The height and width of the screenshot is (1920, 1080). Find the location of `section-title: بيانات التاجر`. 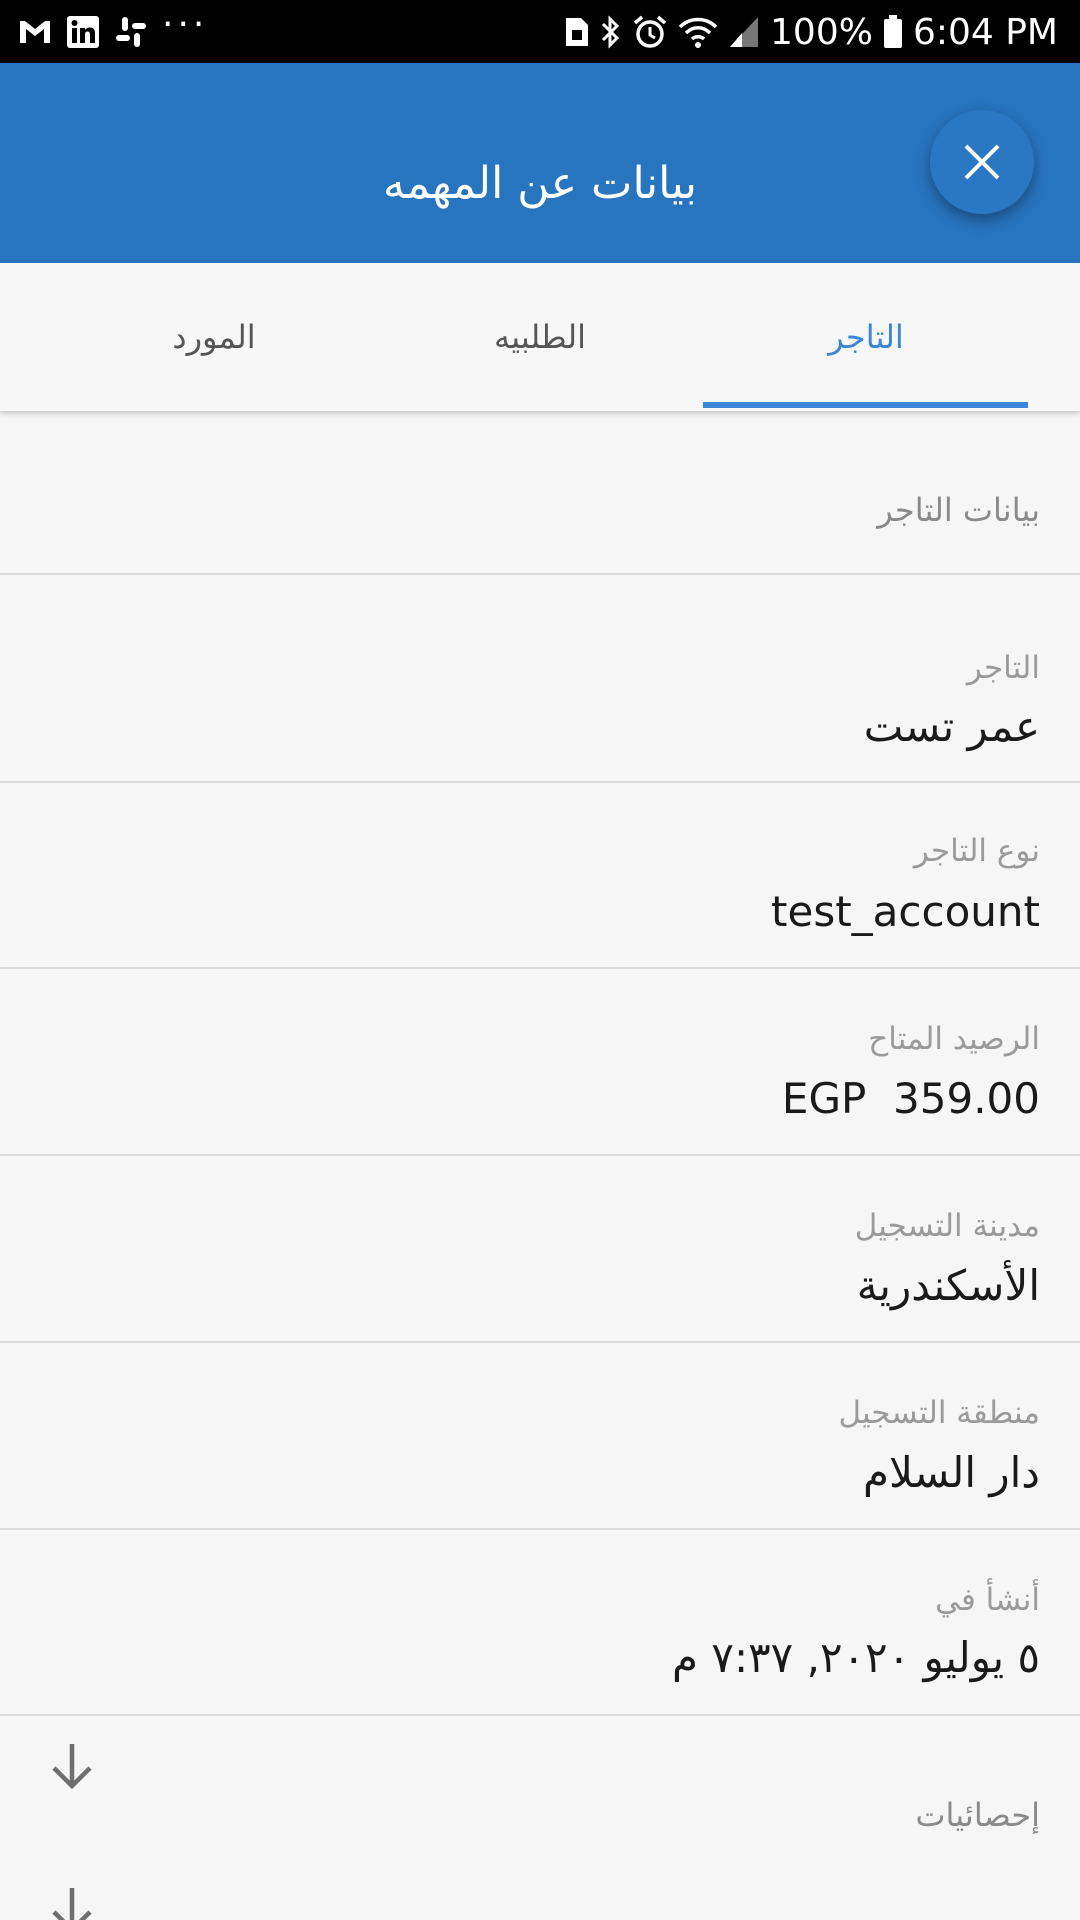

section-title: بيانات التاجر is located at coordinates (958, 510).